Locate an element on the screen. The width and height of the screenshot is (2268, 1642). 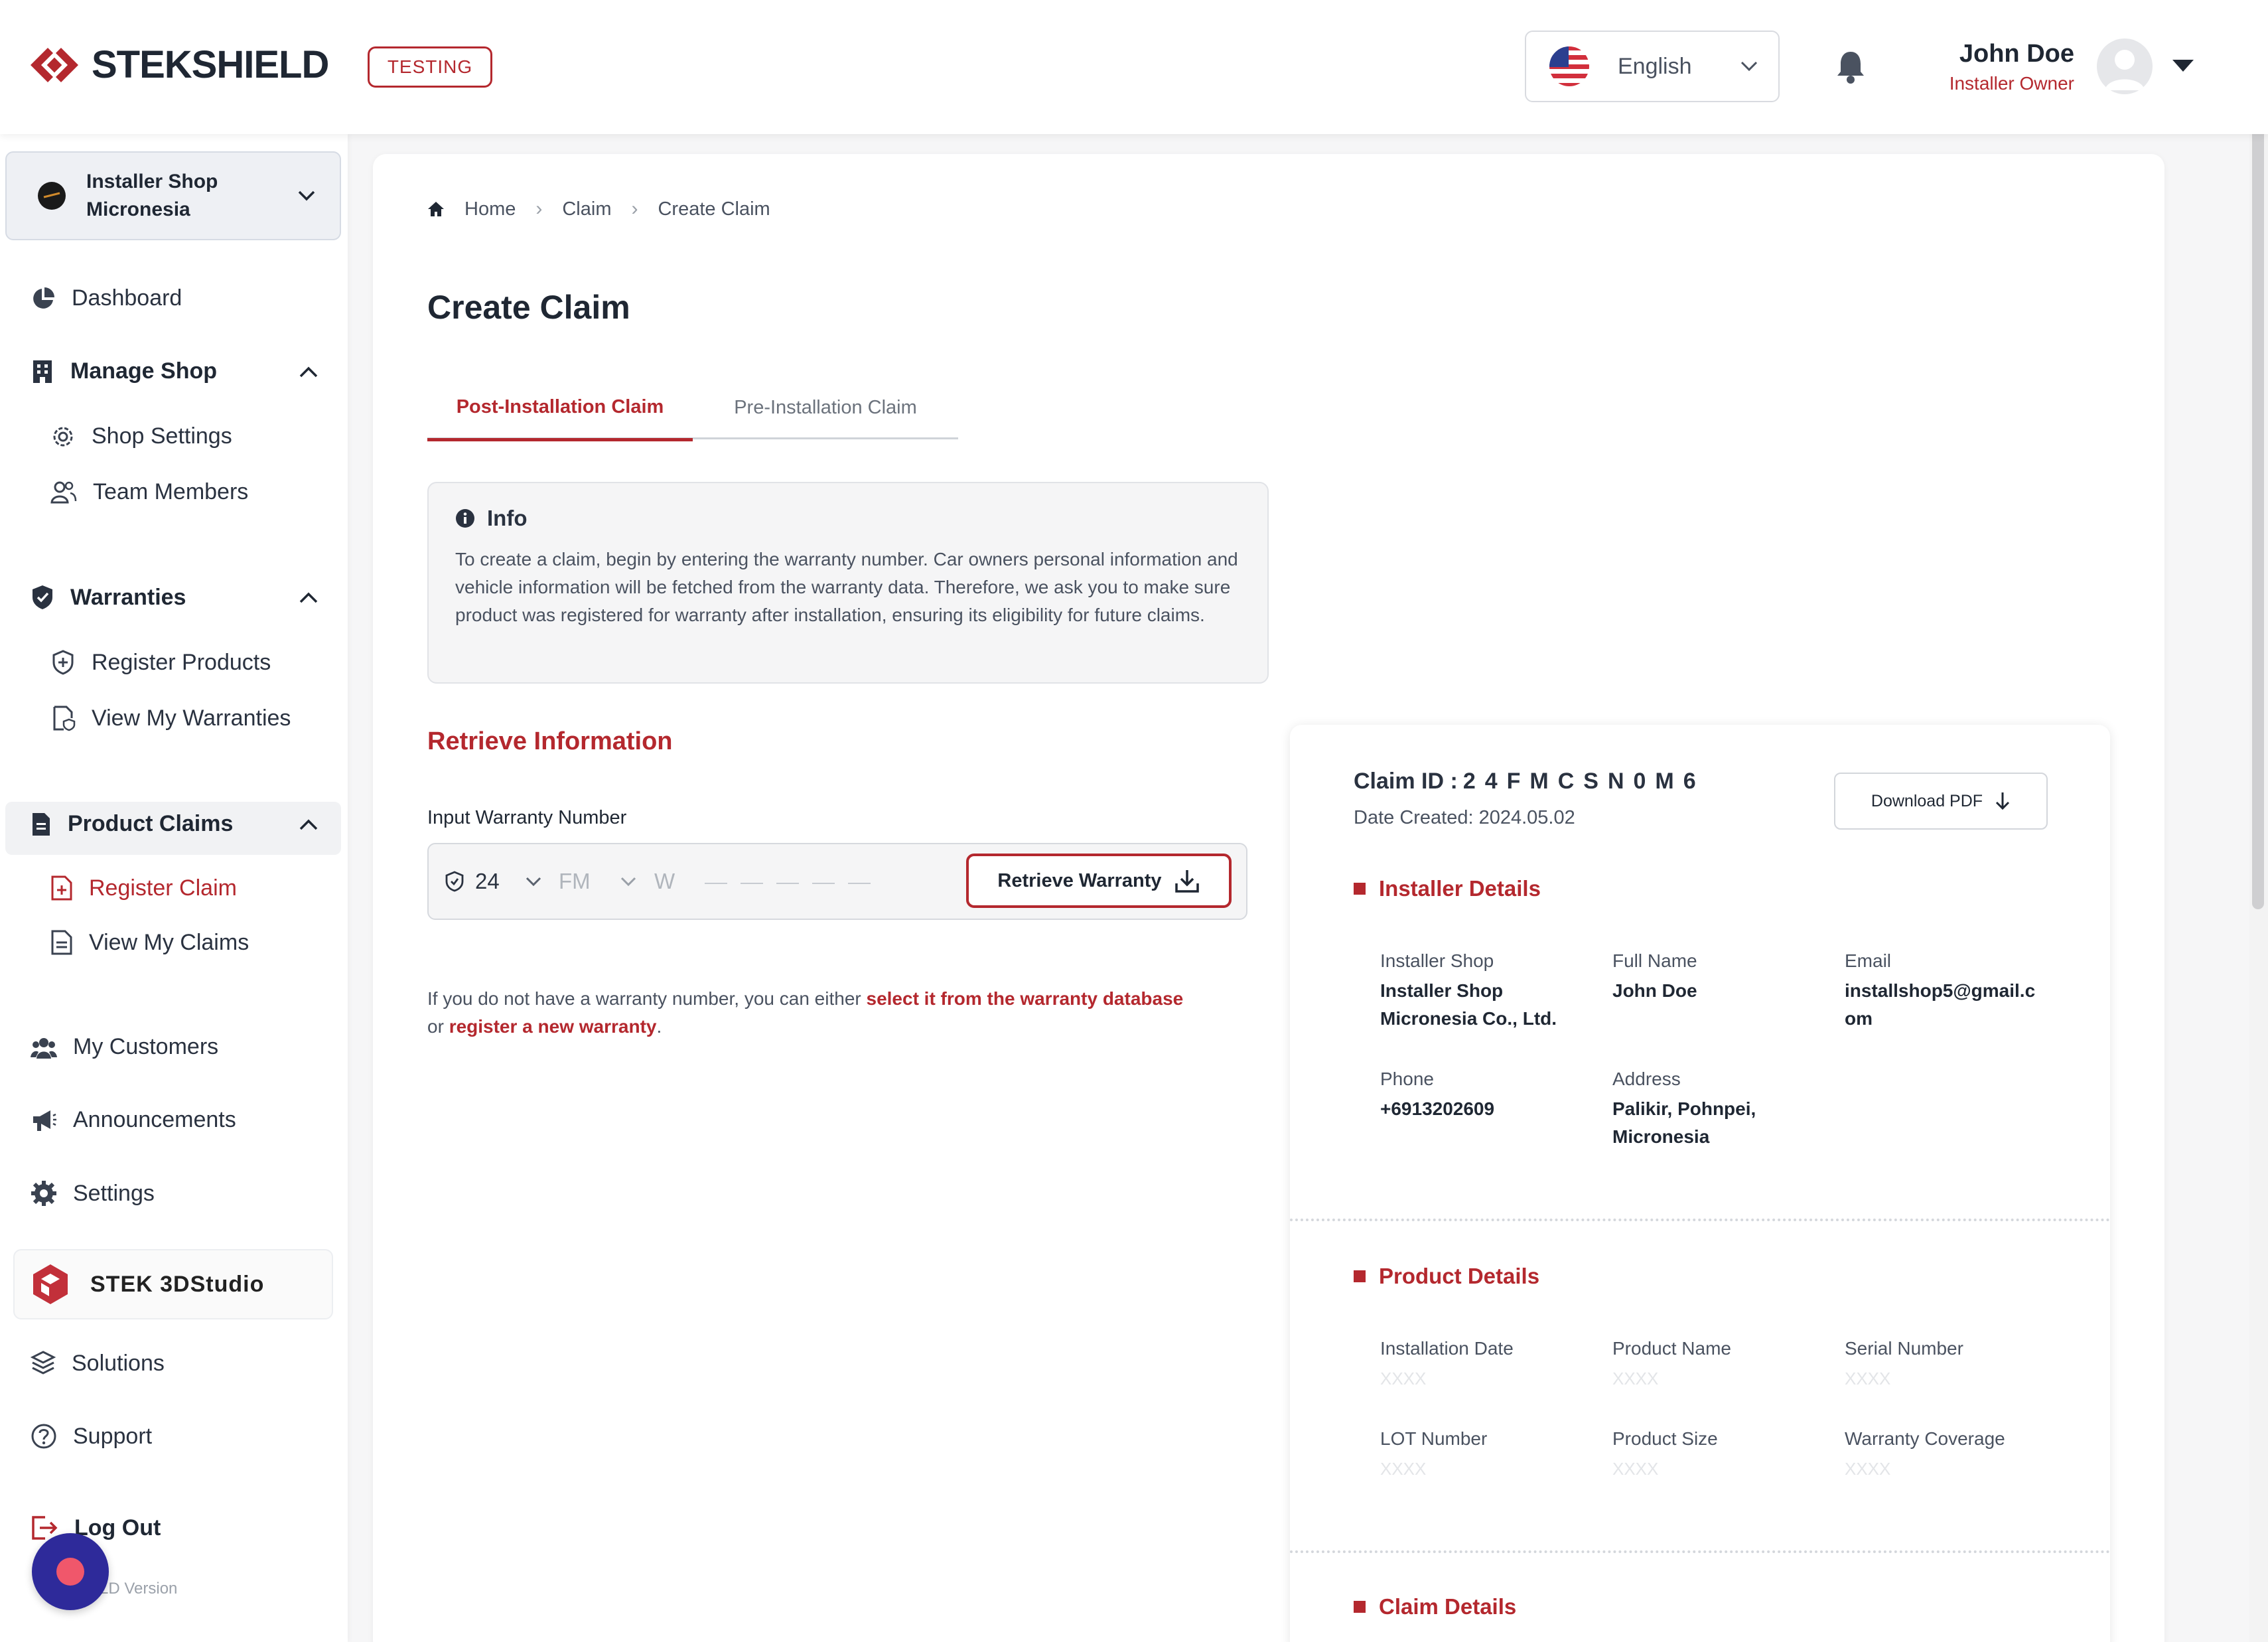
info-title: Info is located at coordinates (848, 518).